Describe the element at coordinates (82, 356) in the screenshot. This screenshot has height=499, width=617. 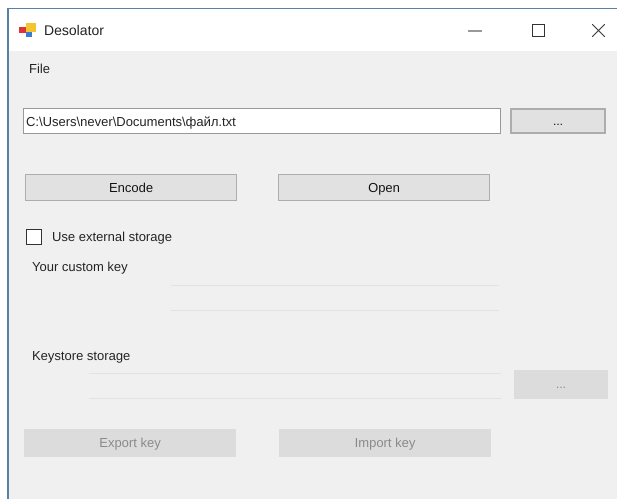
I see `field-label: Keystore storage` at that location.